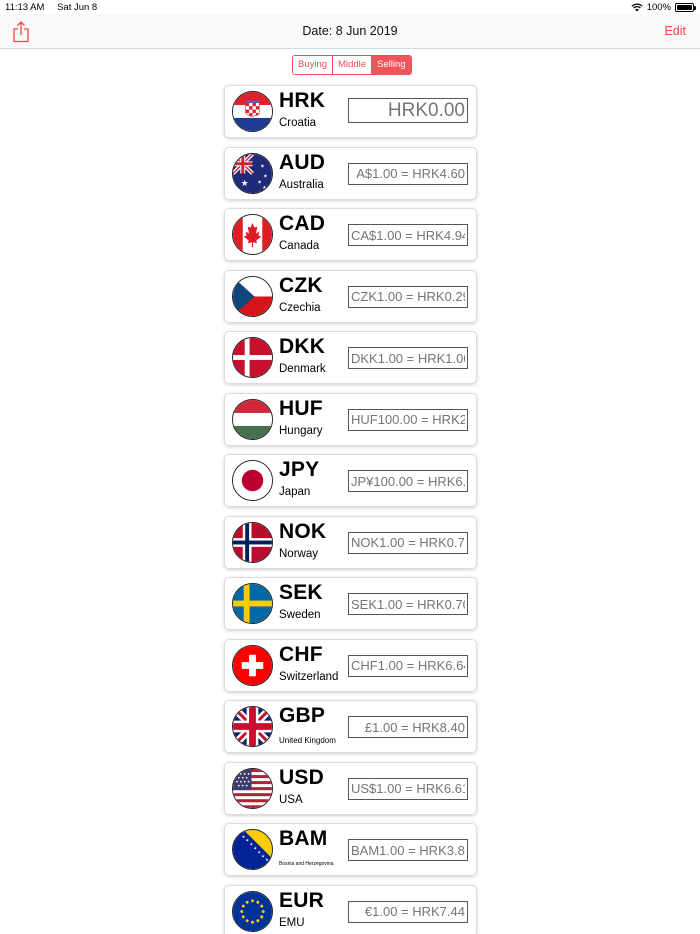 The height and width of the screenshot is (934, 700). Describe the element at coordinates (300, 615) in the screenshot. I see `currency-country: Sweden` at that location.